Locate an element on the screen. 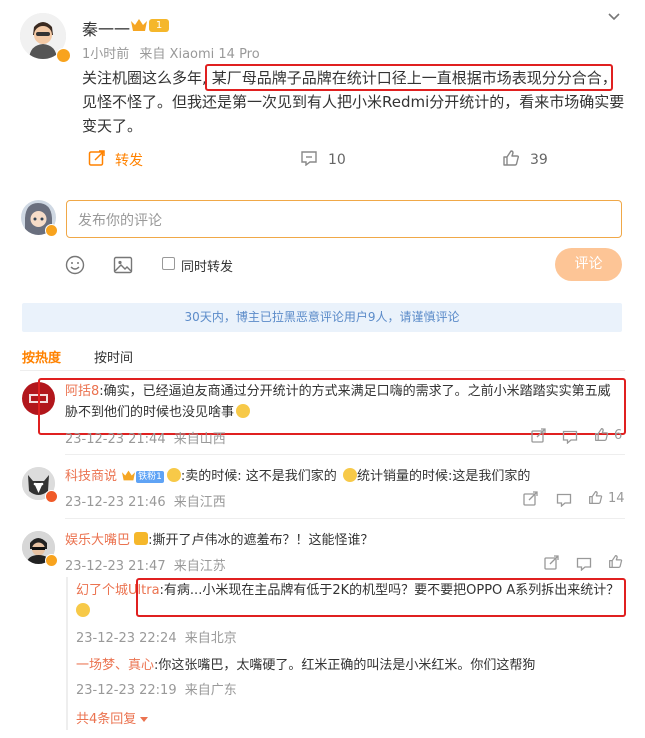 The image size is (645, 738). comment-location: 来自山西 is located at coordinates (199, 439).